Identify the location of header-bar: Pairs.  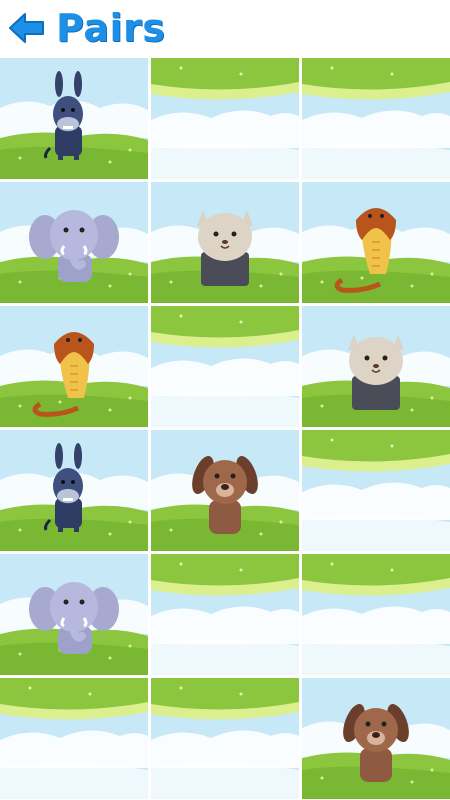
(225, 29).